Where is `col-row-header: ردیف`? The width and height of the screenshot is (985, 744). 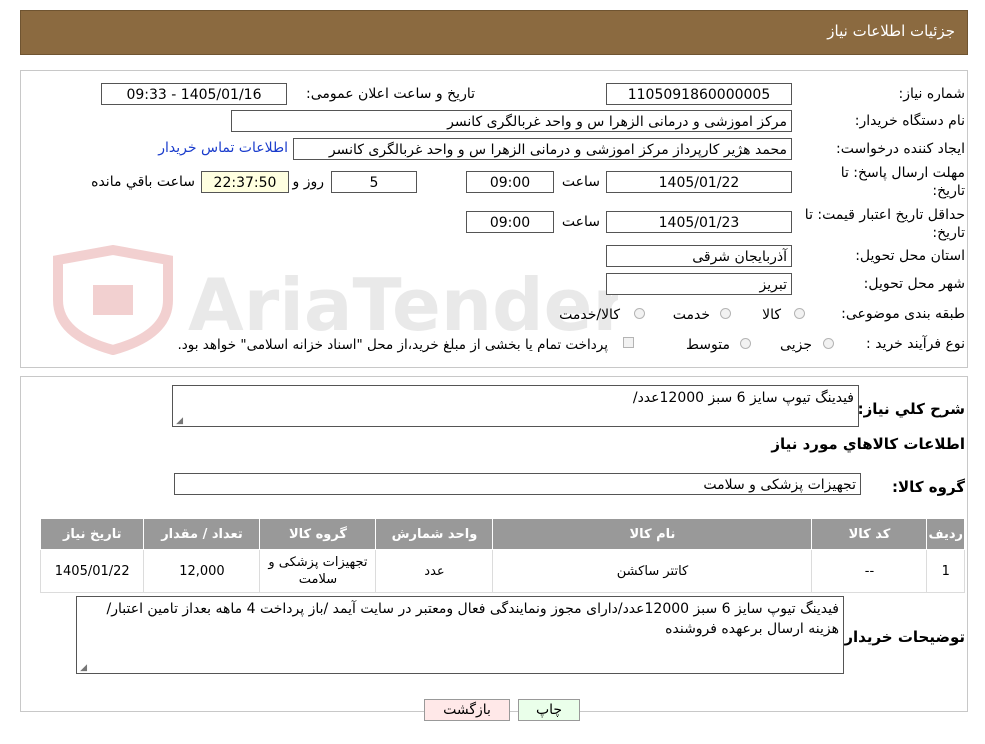 col-row-header: ردیف is located at coordinates (945, 534).